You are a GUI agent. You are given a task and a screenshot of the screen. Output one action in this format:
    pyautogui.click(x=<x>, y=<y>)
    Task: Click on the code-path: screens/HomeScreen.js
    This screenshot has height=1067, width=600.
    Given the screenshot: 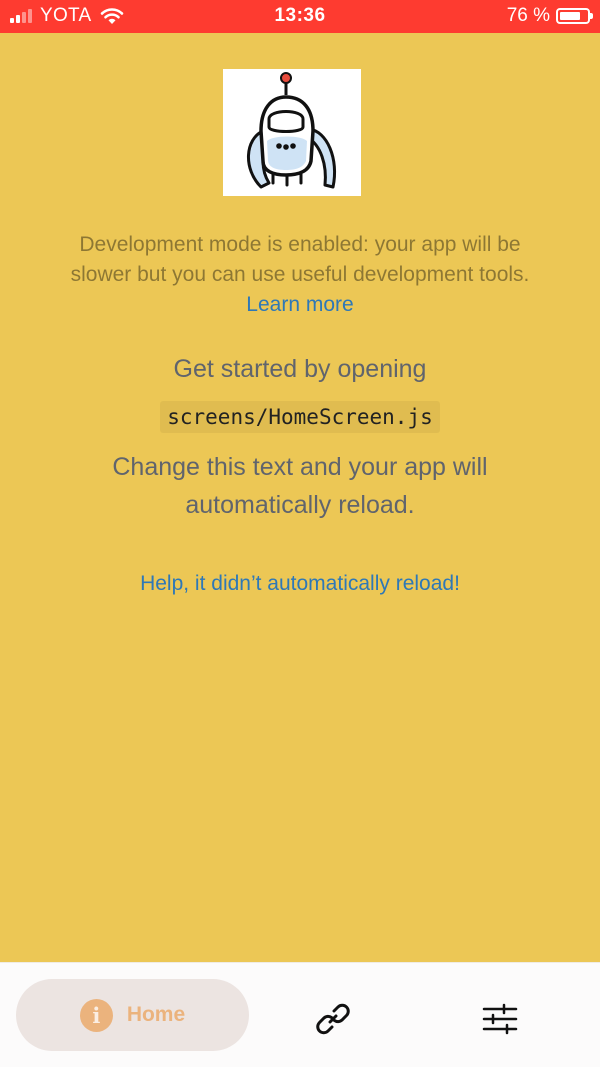 What is the action you would take?
    pyautogui.click(x=300, y=417)
    